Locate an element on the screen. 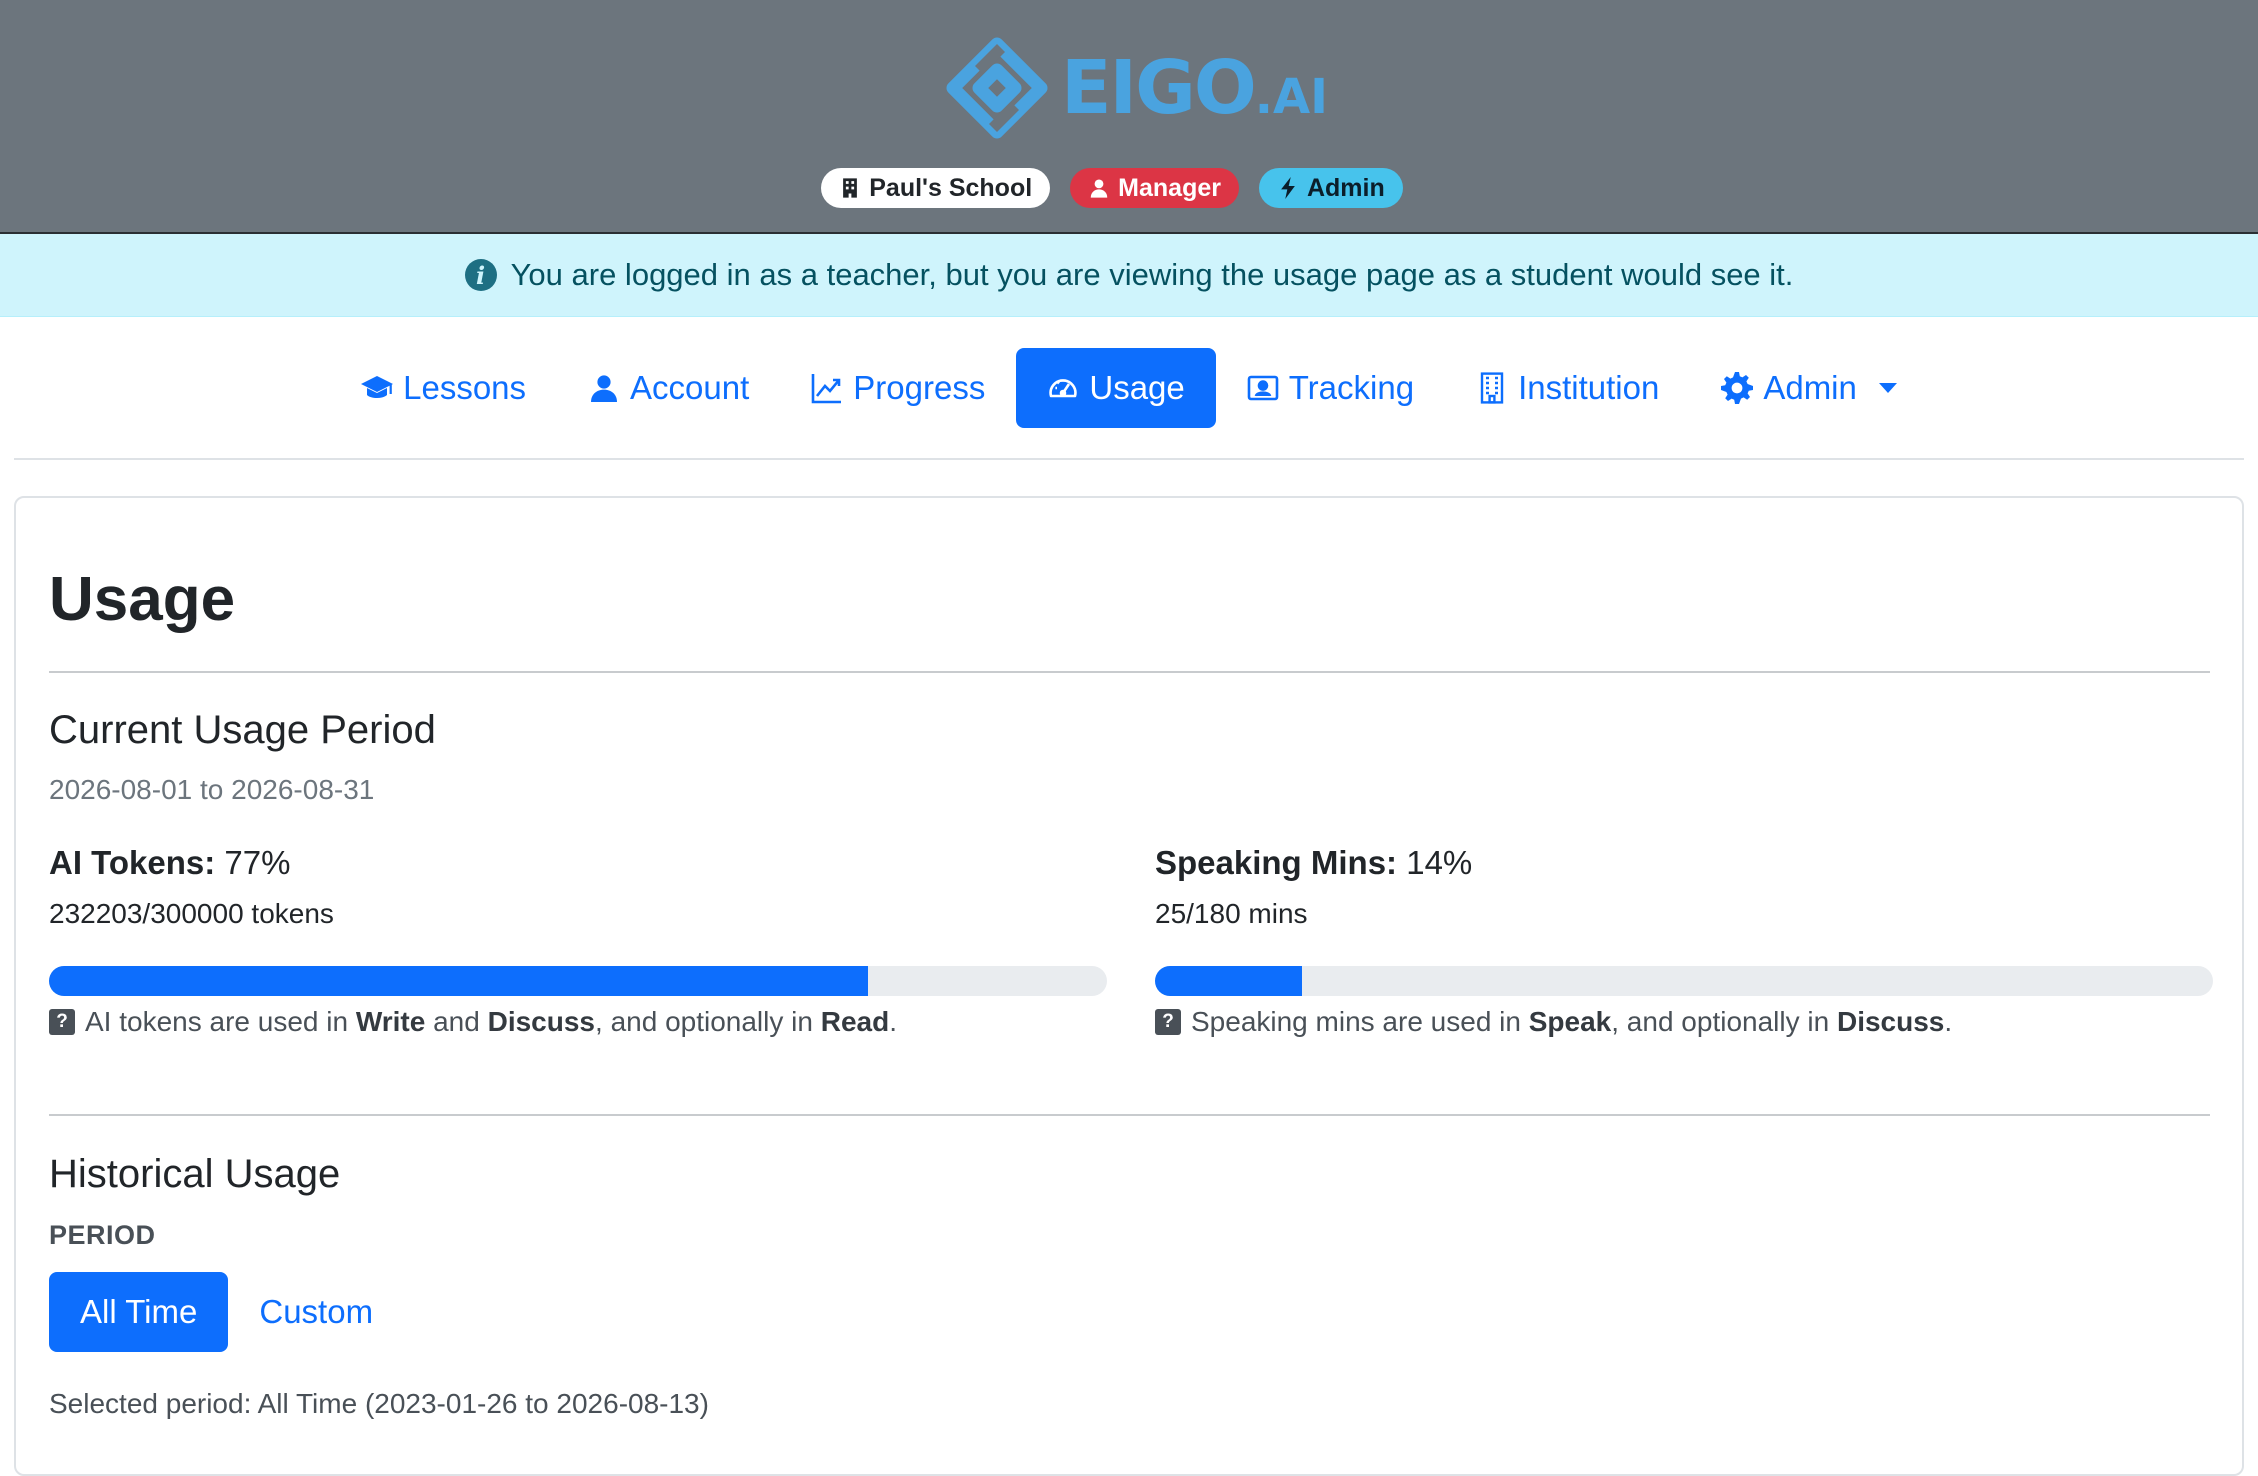 Image resolution: width=2258 pixels, height=1476 pixels. graduation-cap-icon is located at coordinates (377, 386).